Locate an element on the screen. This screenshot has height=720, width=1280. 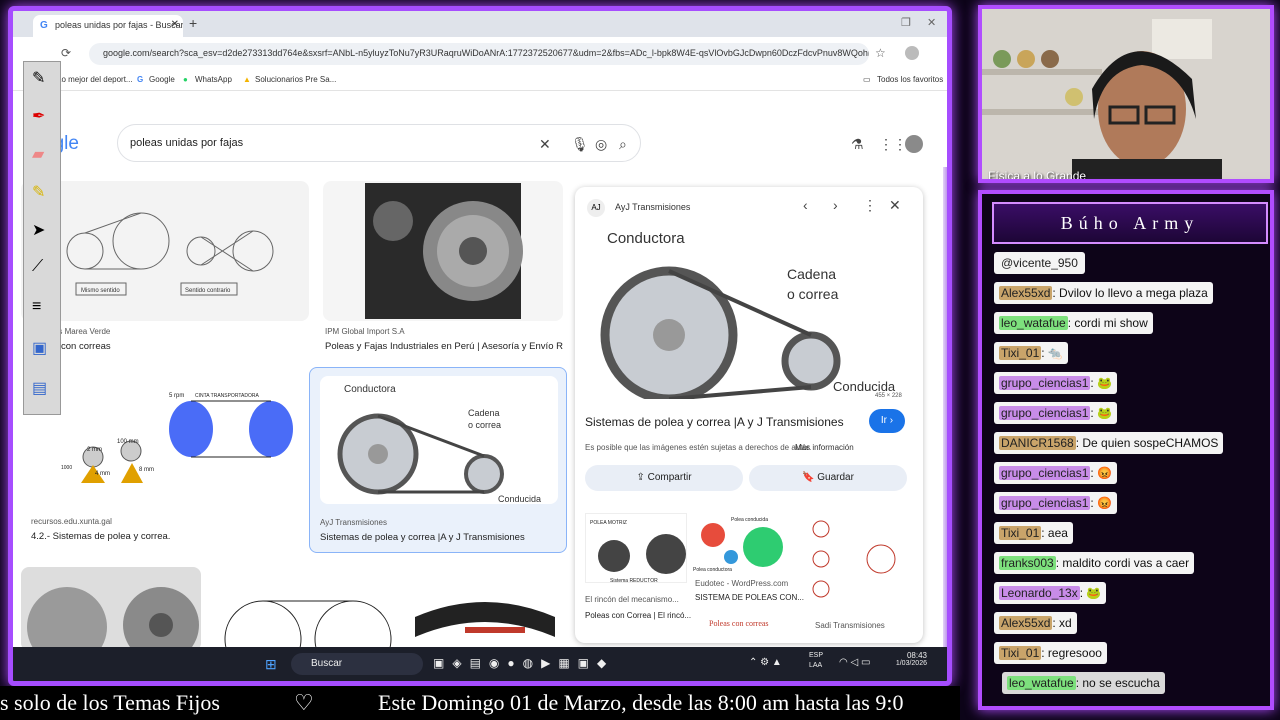
more-info-link: Más información is located at coordinates (824, 447).